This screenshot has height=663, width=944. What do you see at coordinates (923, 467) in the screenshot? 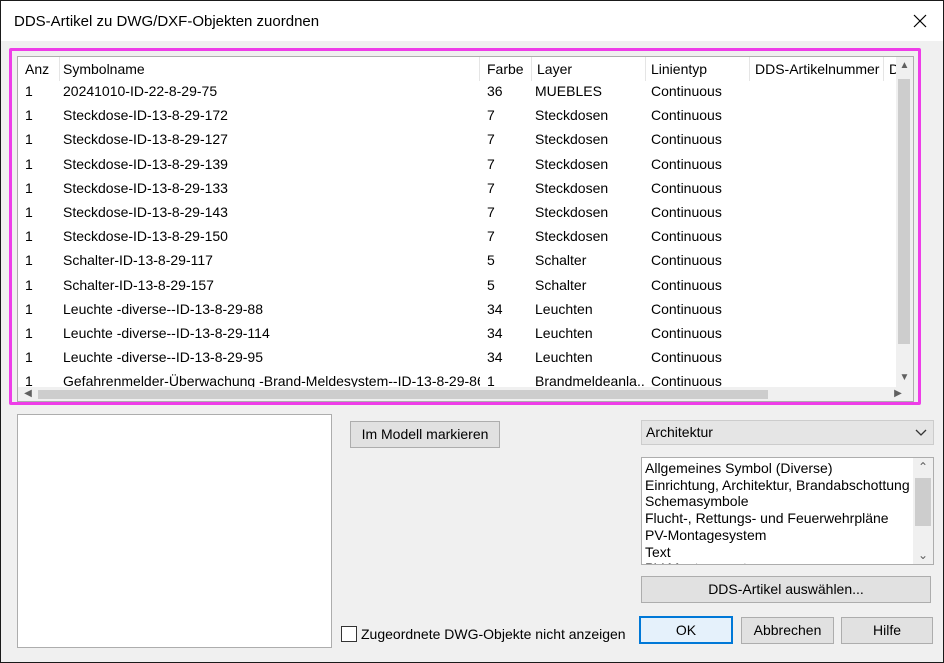
I see `category-scroll-up-icon: ⌃` at bounding box center [923, 467].